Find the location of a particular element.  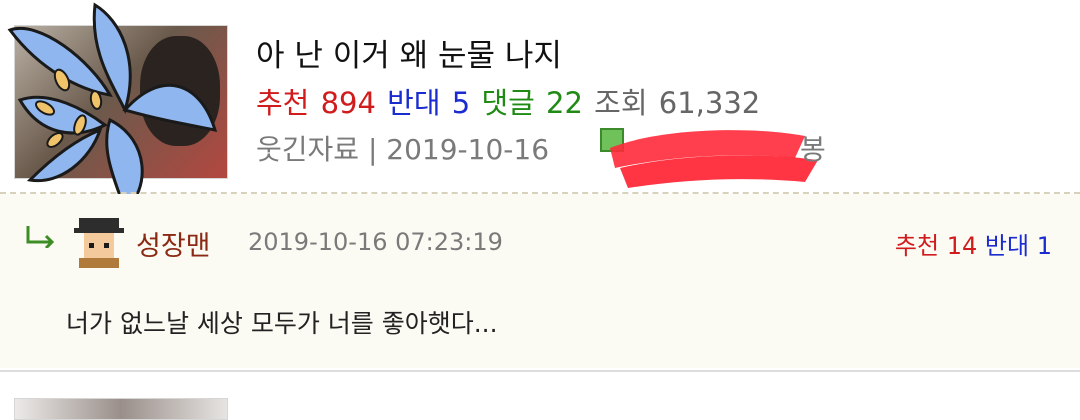

post-stats: 추천 894 반대 5 댓글 22 조회 61,332 is located at coordinates (509, 101).